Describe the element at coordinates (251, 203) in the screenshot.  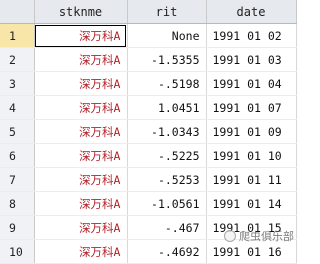
I see `cell-date: 1991 01 14` at that location.